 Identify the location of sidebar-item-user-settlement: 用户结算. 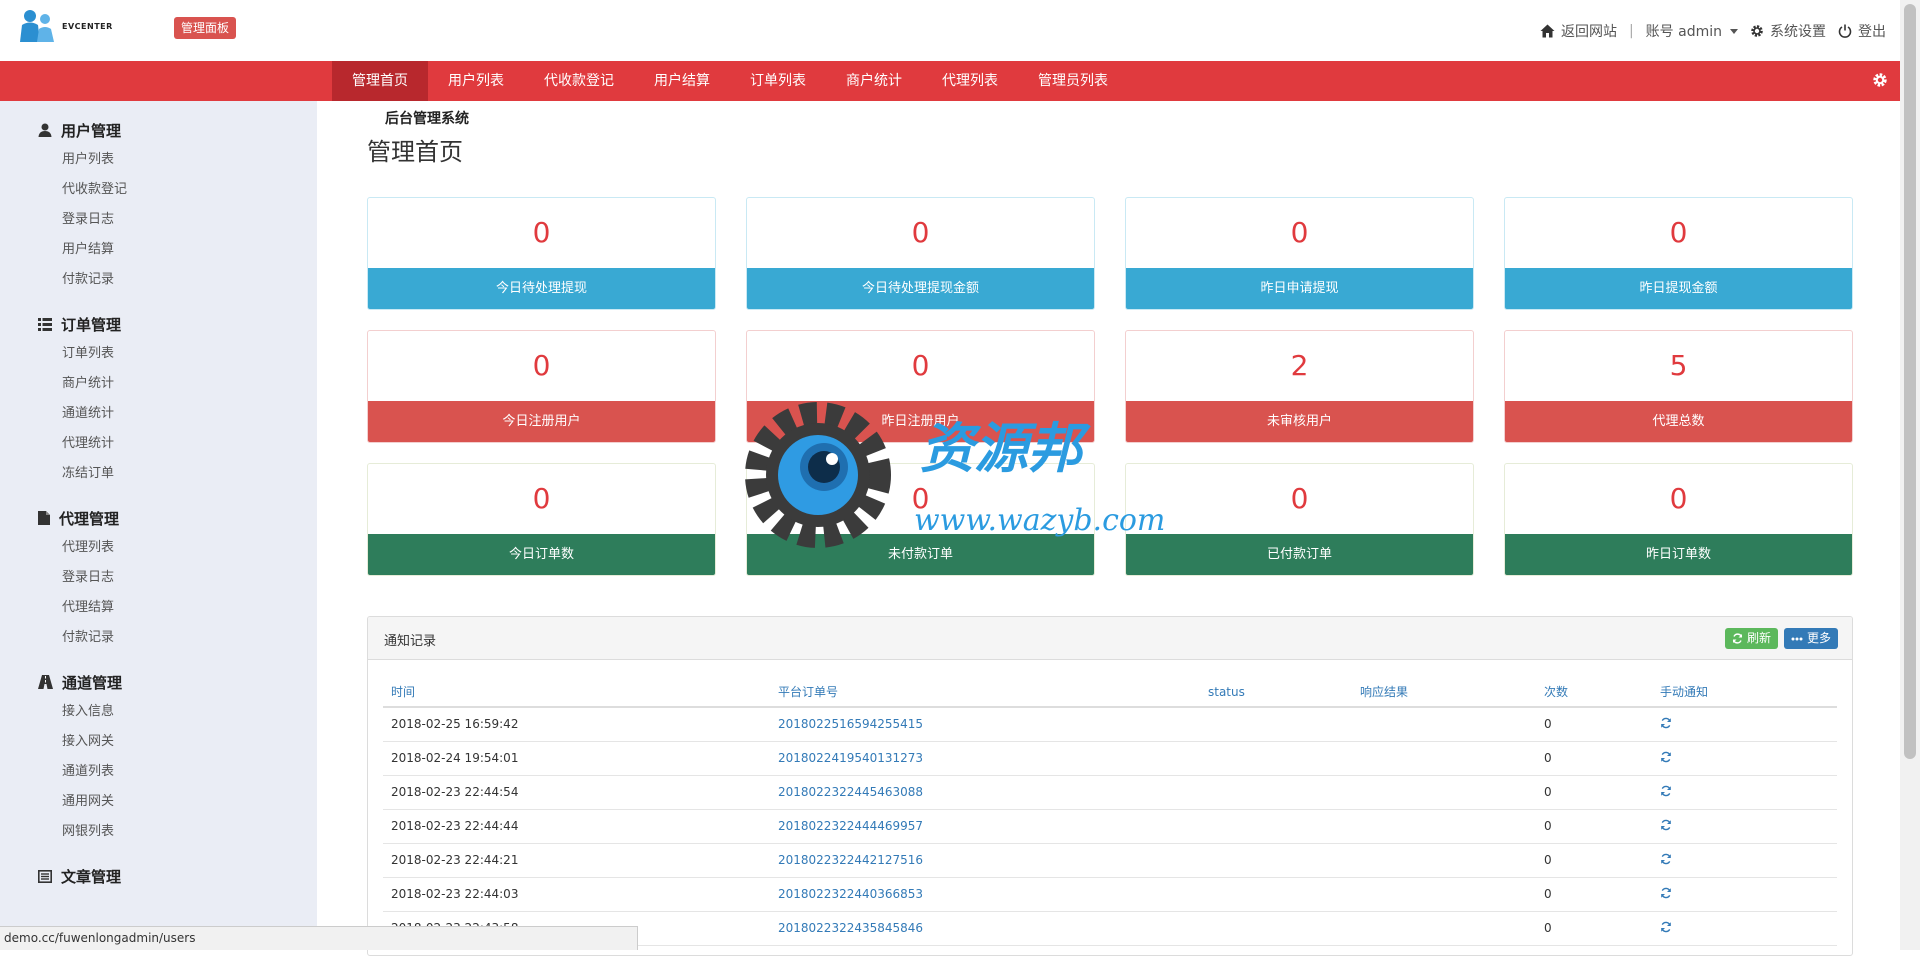
(177, 250).